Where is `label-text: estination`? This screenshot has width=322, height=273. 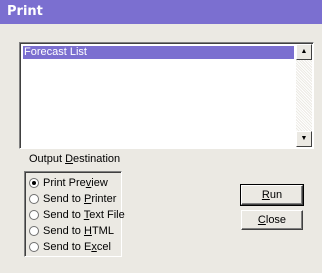
label-text: estination is located at coordinates (97, 159).